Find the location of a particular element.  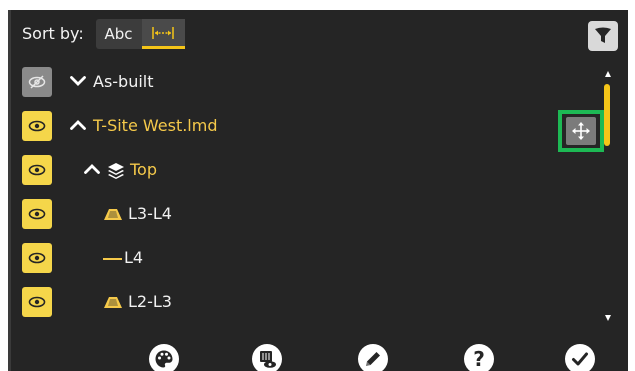

filter-button is located at coordinates (603, 36).